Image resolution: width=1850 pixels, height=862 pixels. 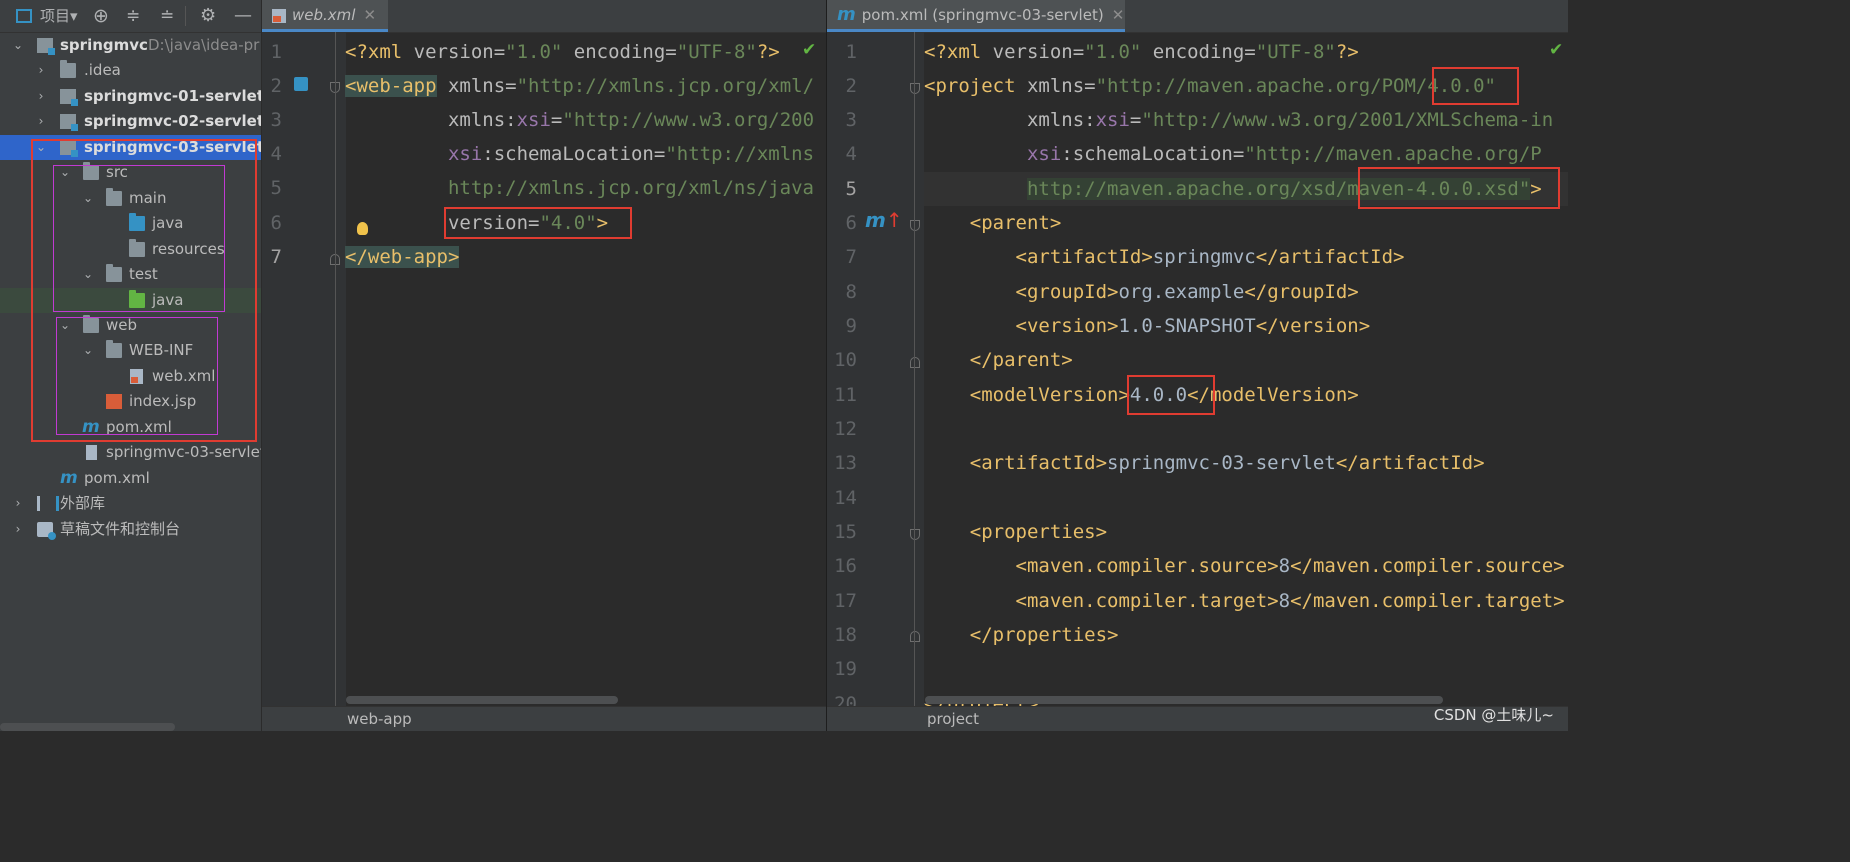 What do you see at coordinates (845, 566) in the screenshot?
I see `line-number: 16` at bounding box center [845, 566].